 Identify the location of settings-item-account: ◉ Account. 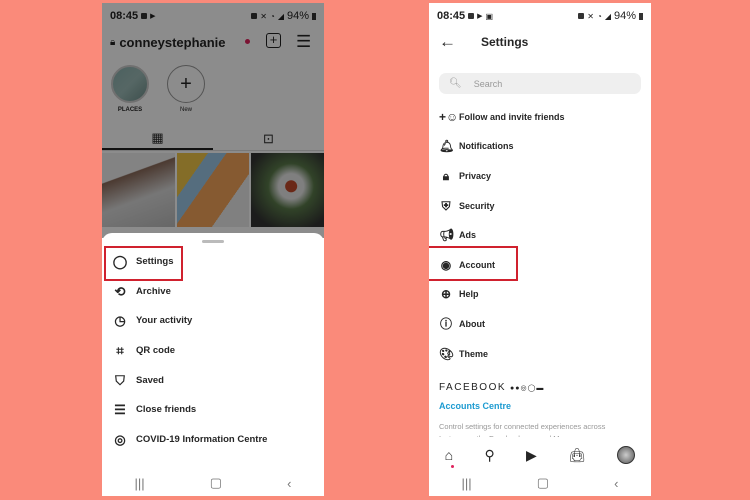
(540, 263).